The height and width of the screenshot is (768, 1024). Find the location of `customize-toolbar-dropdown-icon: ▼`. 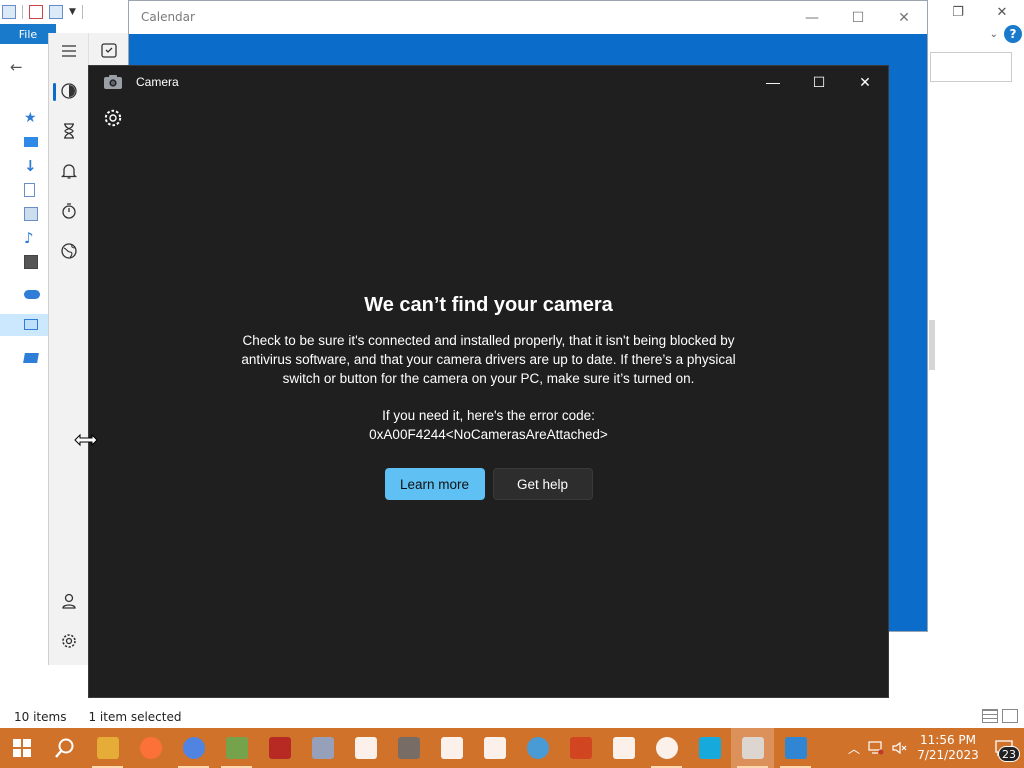

customize-toolbar-dropdown-icon: ▼ is located at coordinates (72, 12).